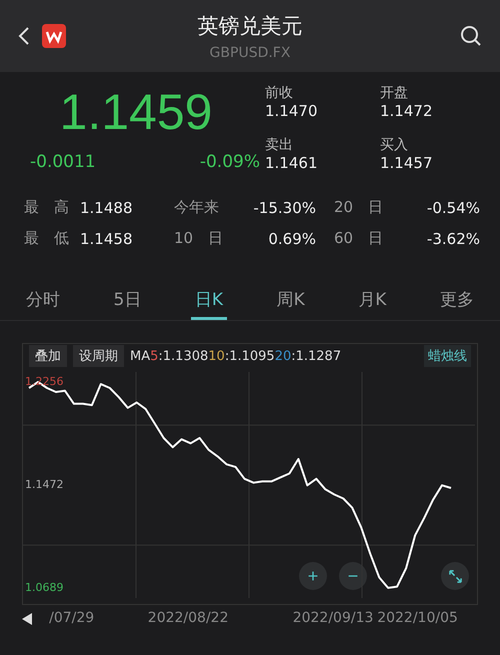  What do you see at coordinates (394, 145) in the screenshot?
I see `field-label: 买入` at bounding box center [394, 145].